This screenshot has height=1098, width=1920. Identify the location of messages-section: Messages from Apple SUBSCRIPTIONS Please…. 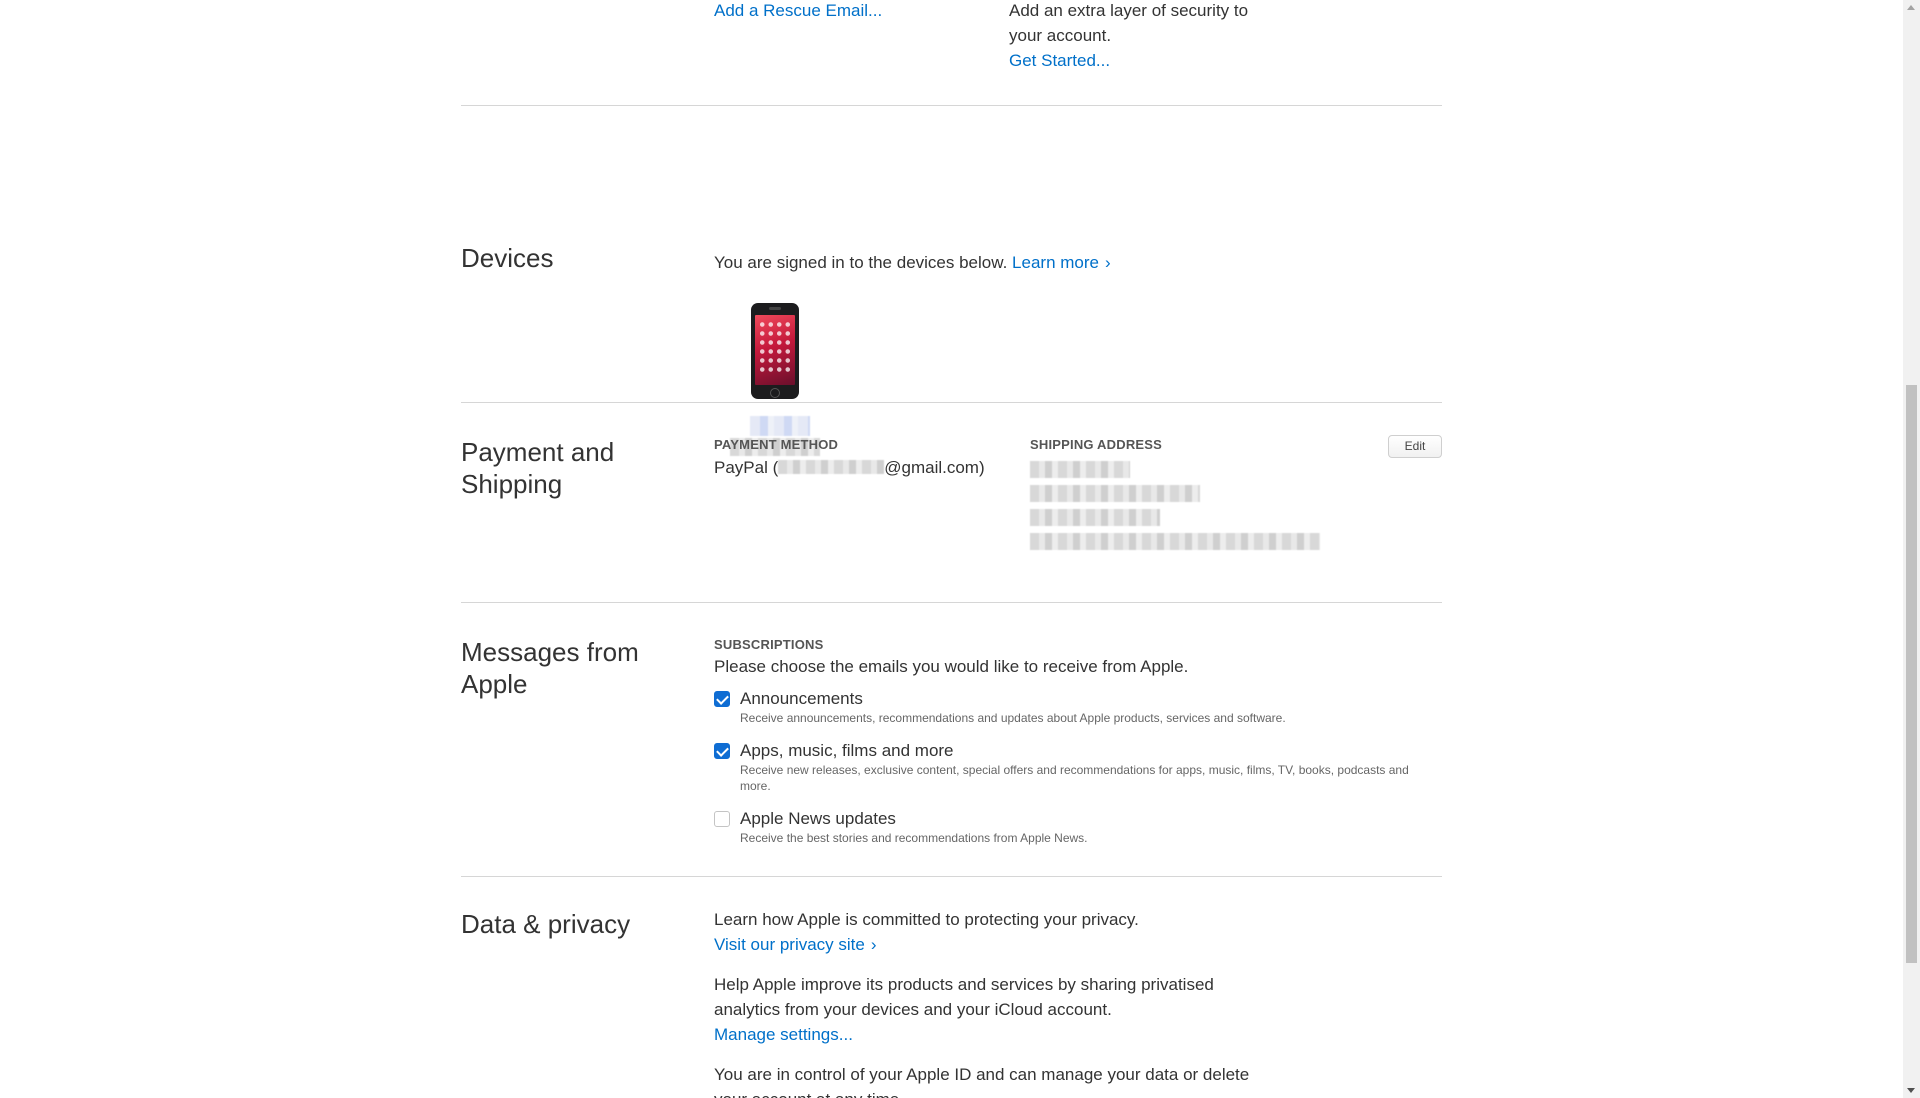
(951, 740).